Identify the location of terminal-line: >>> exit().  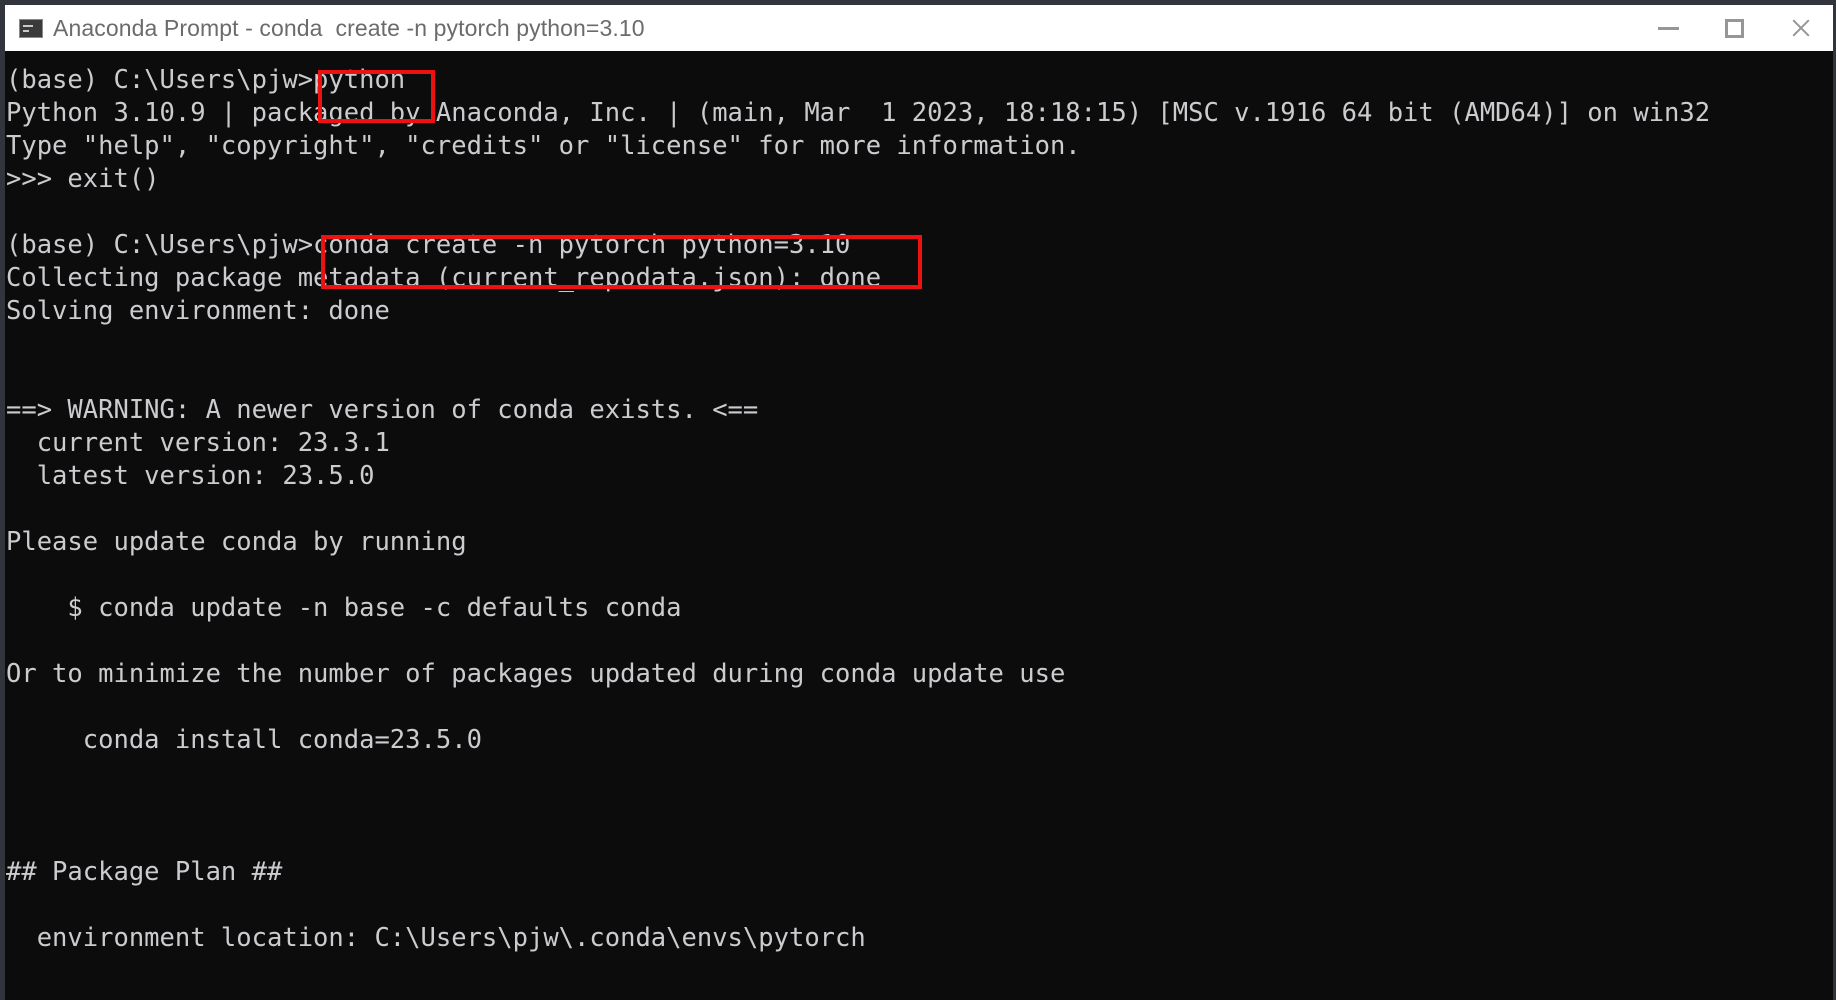
(83, 179).